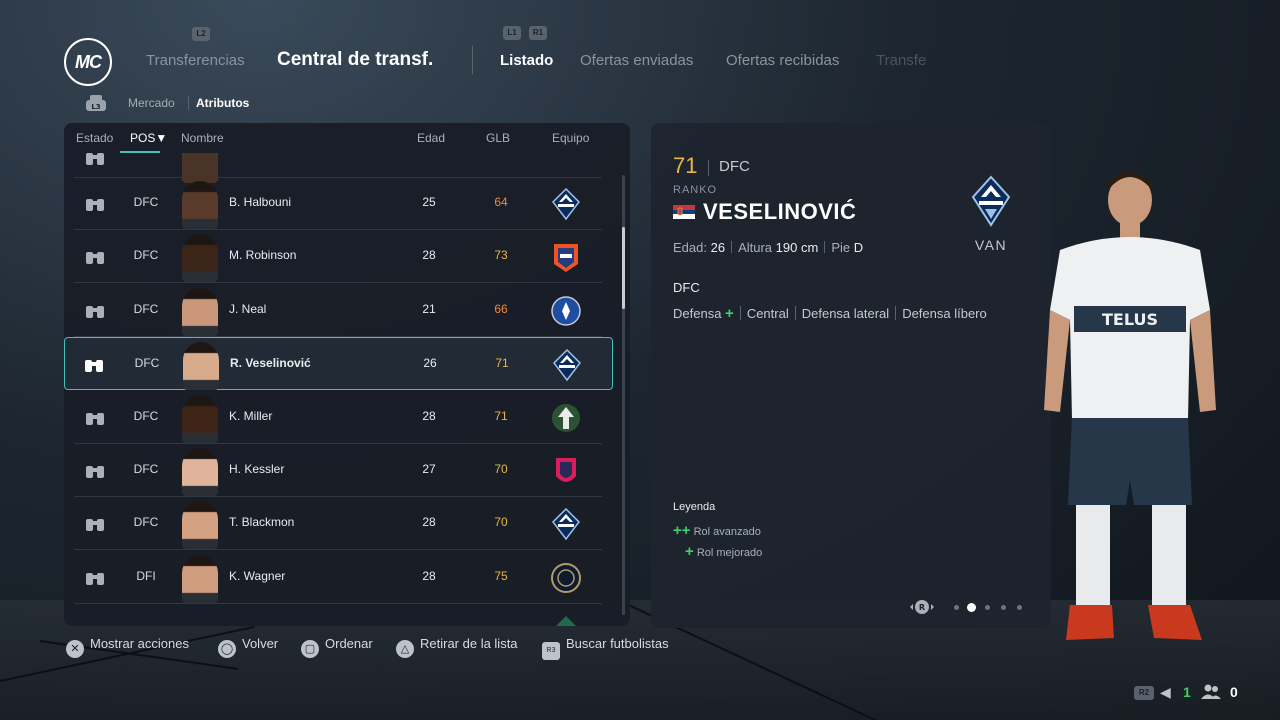  I want to click on subnav-mercado: Mercado, so click(151, 103).